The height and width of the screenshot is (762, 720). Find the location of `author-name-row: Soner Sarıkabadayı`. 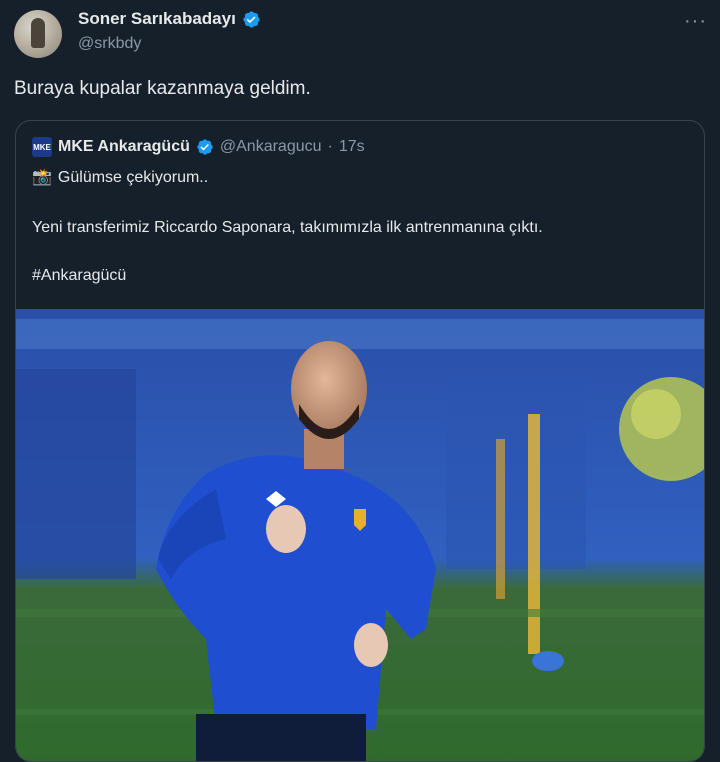

author-name-row: Soner Sarıkabadayı is located at coordinates (169, 19).